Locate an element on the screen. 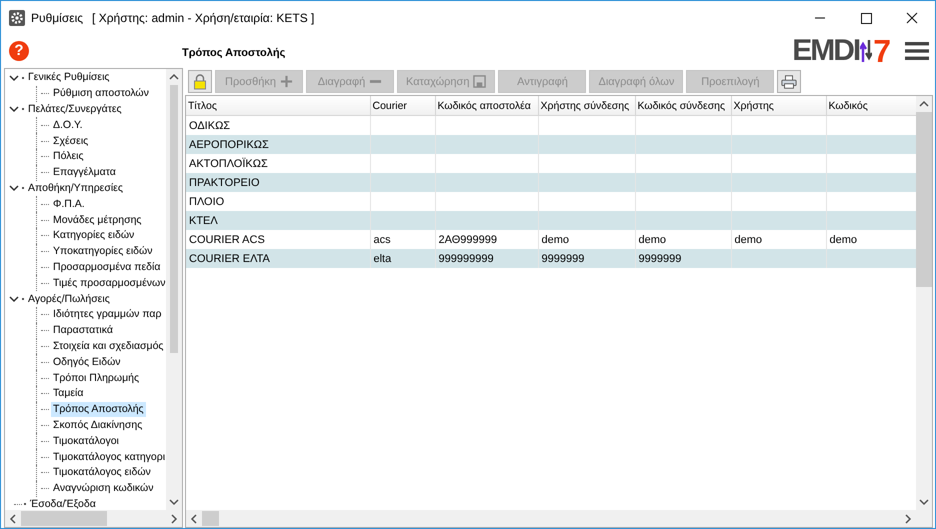 The height and width of the screenshot is (529, 936). column-header: Κωδικός σύνδεσης is located at coordinates (683, 106).